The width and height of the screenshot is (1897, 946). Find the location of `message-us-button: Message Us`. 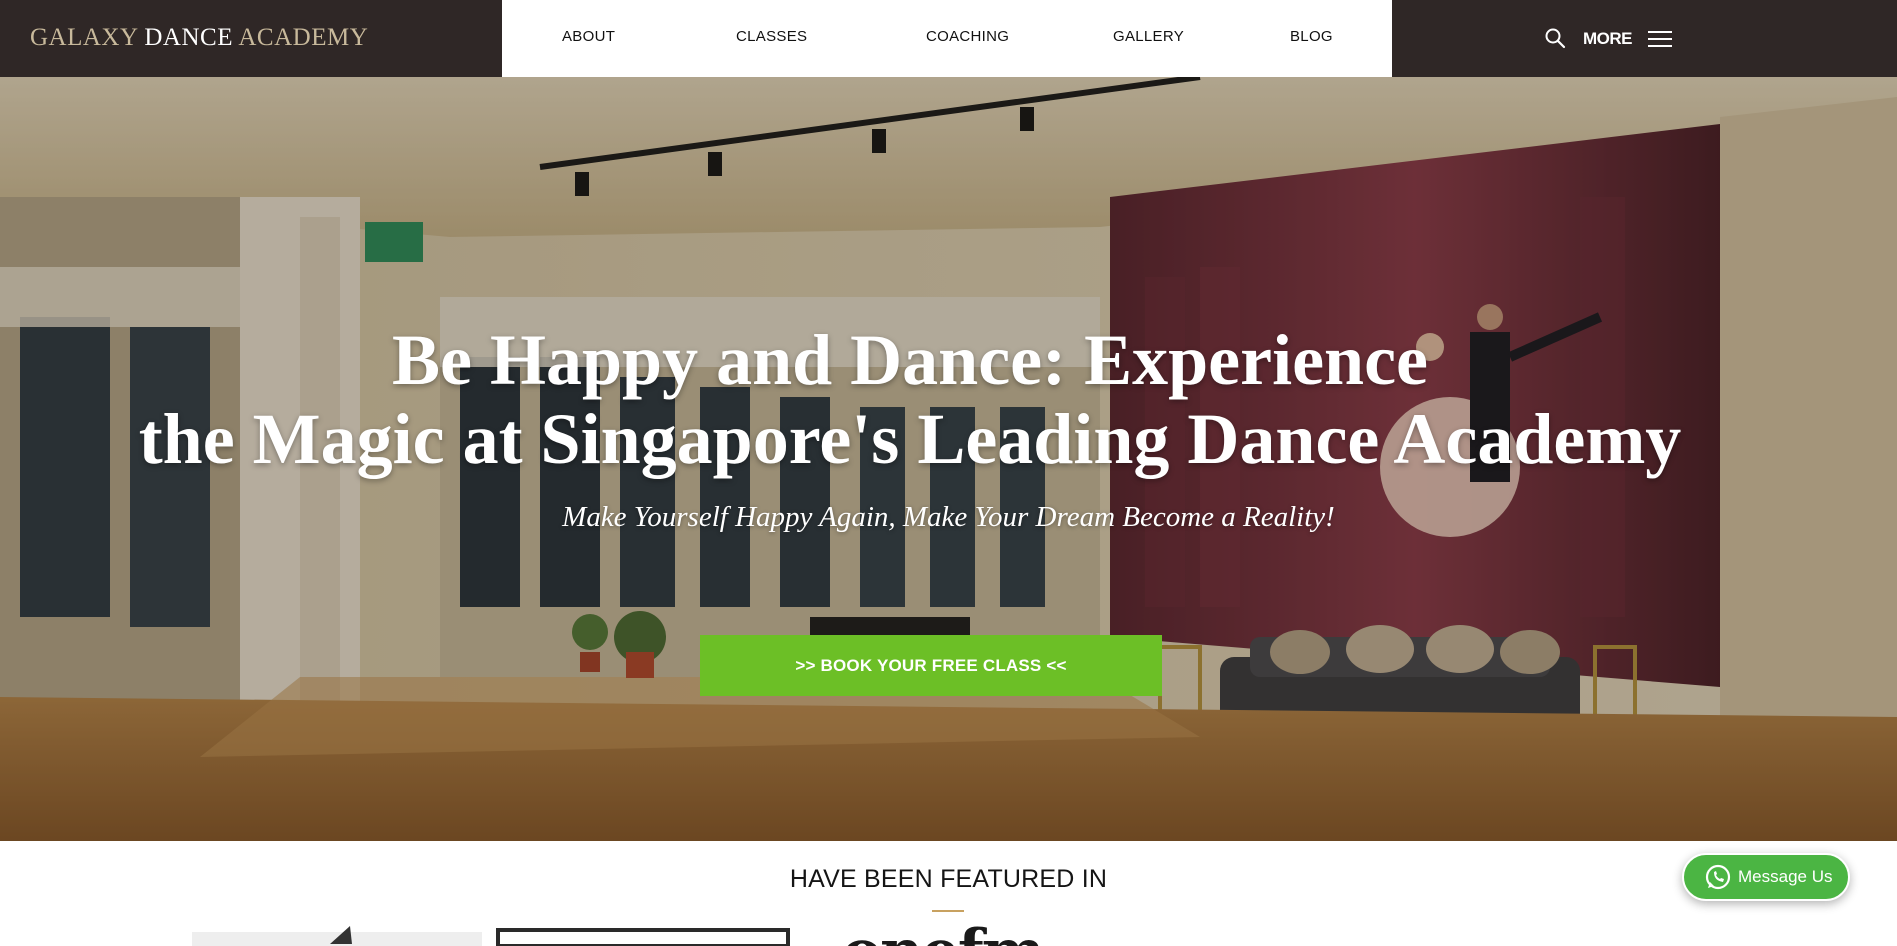

message-us-button: Message Us is located at coordinates (1766, 877).